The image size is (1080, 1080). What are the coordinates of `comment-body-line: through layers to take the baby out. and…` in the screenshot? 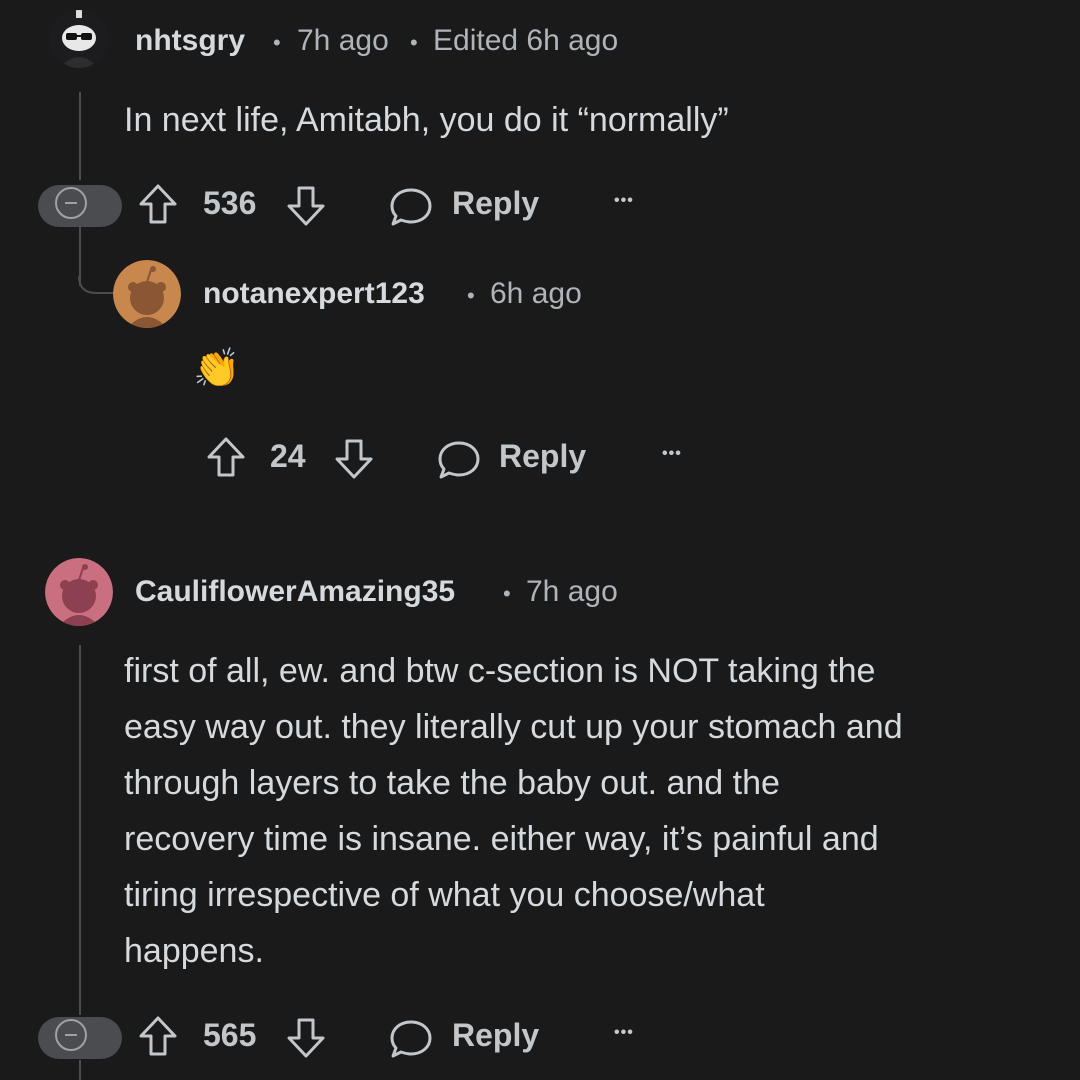 It's located at (452, 783).